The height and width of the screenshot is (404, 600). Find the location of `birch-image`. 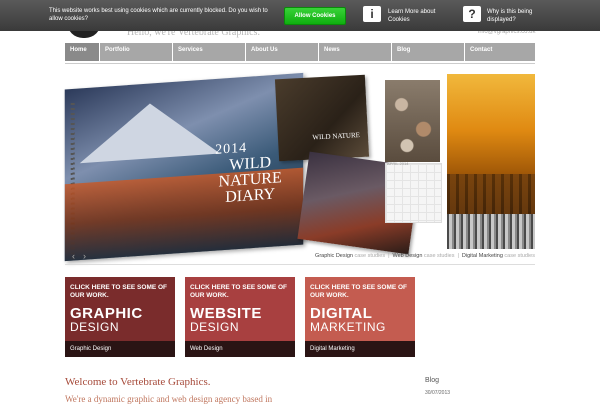

birch-image is located at coordinates (491, 231).